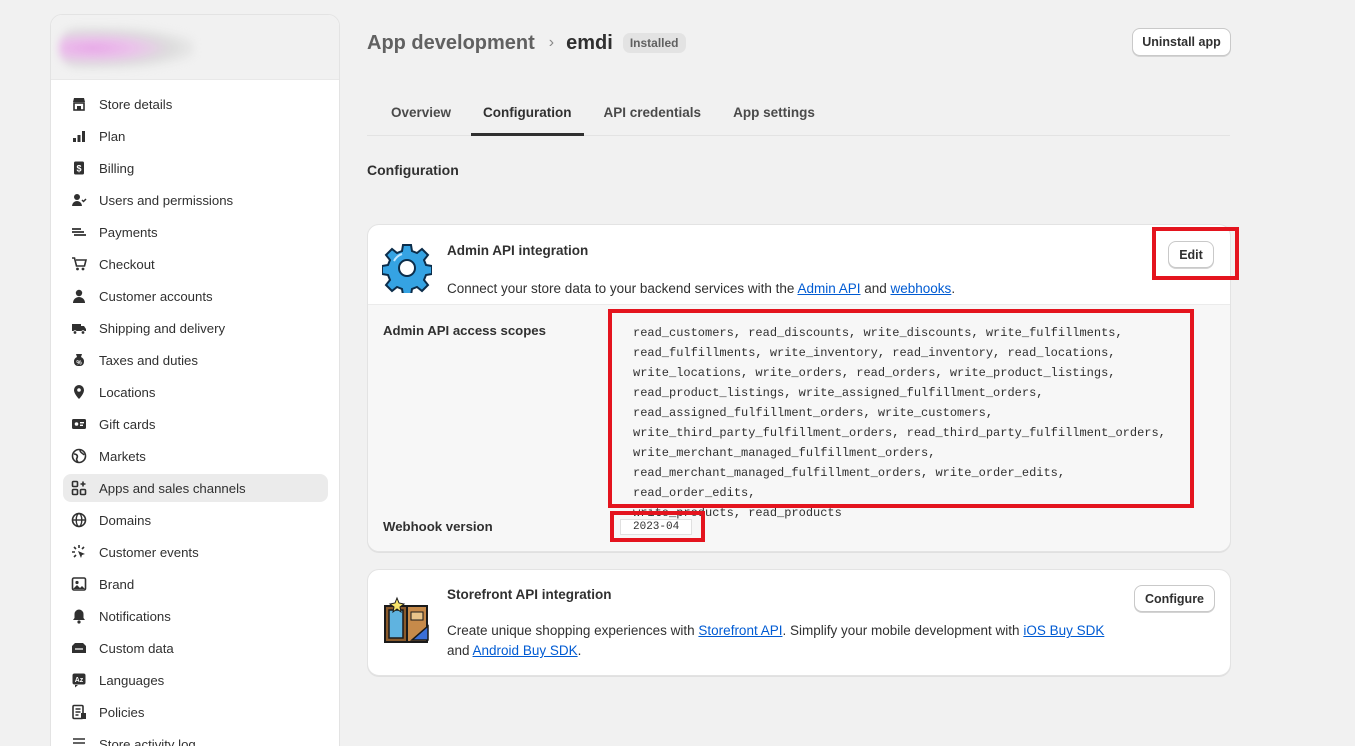  I want to click on edit-button: Edit, so click(1191, 254).